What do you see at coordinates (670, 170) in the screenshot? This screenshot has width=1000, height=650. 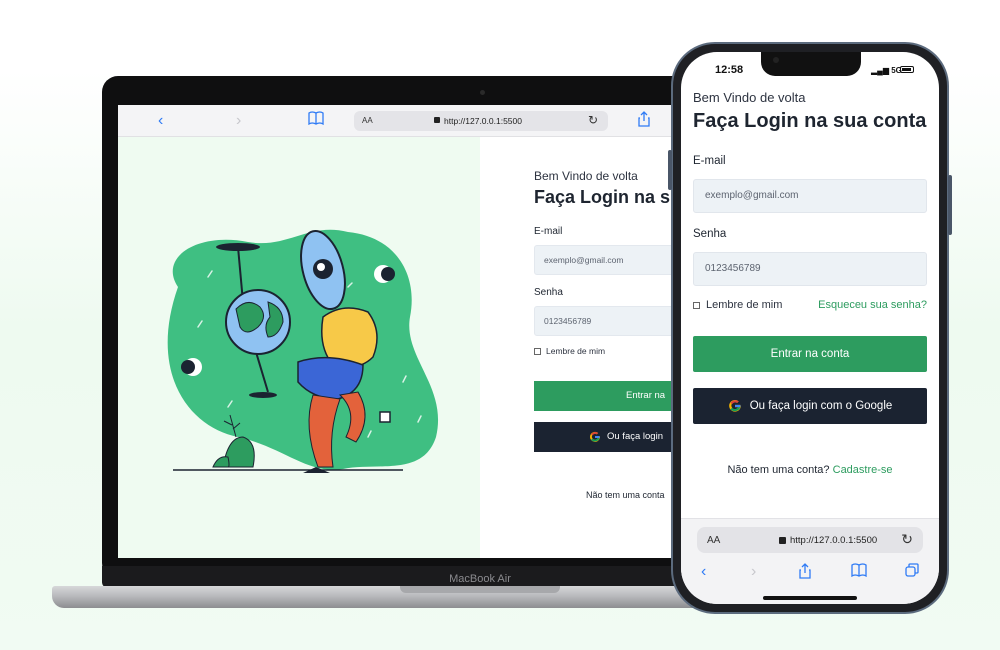 I see `iphone-volume-button` at bounding box center [670, 170].